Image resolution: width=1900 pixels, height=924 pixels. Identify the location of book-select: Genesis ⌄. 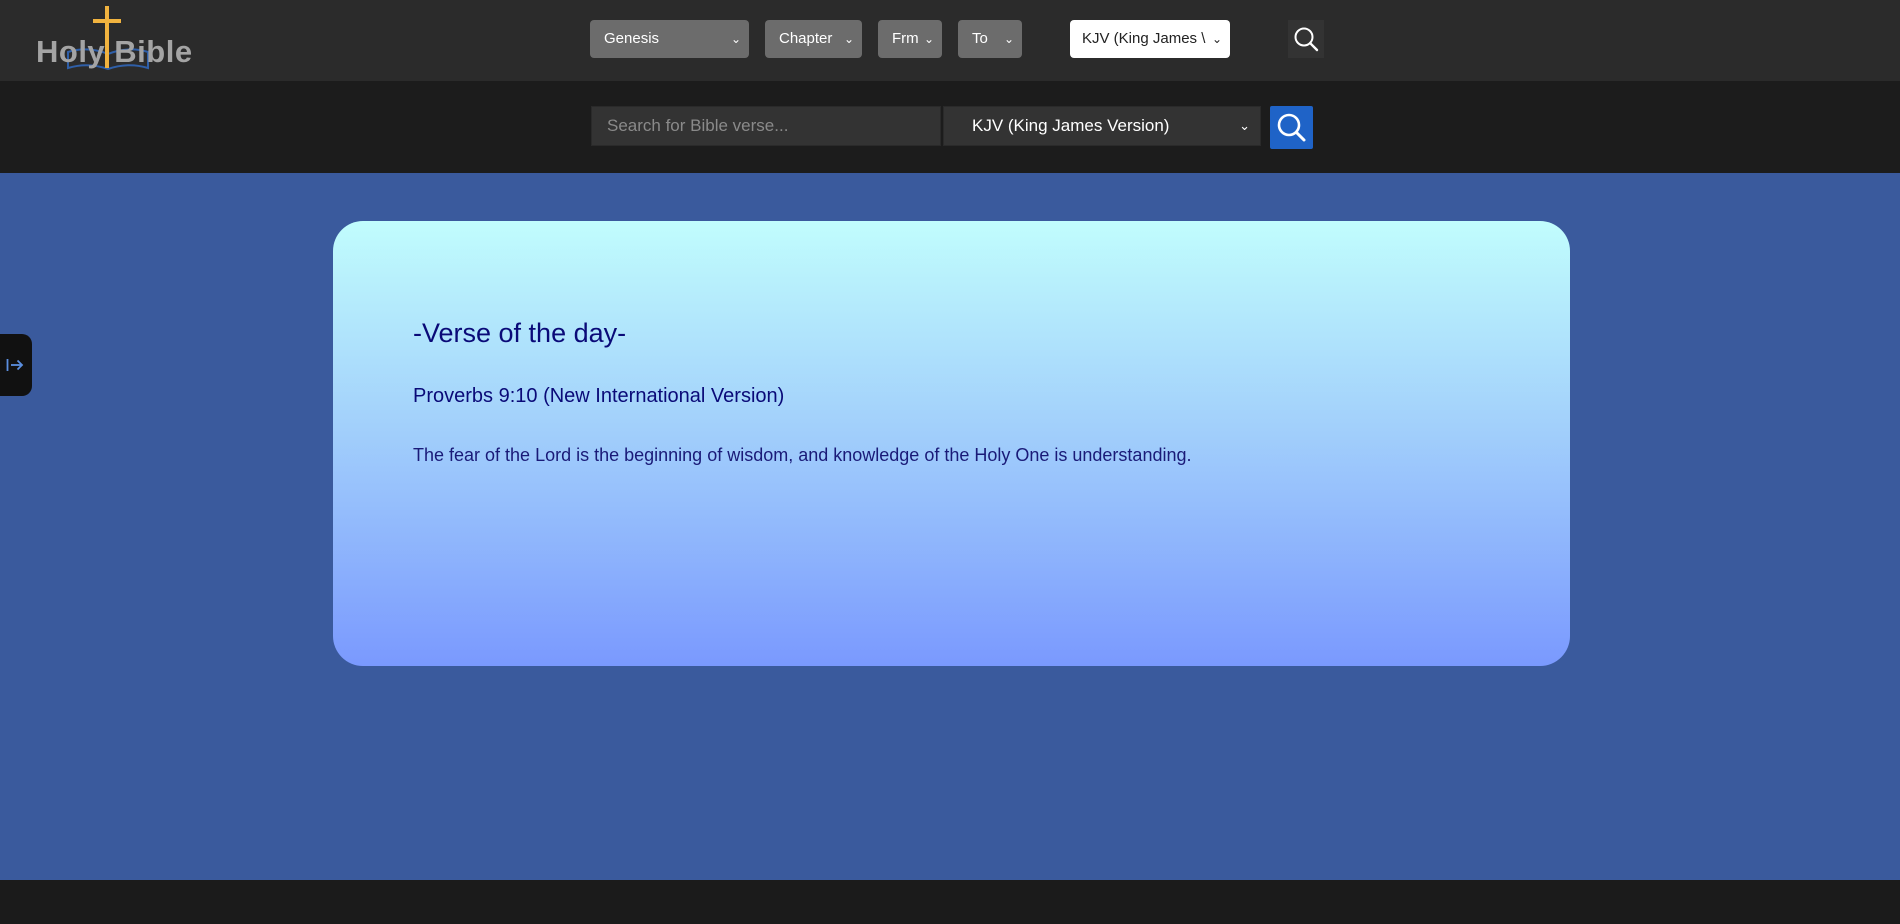
(669, 39).